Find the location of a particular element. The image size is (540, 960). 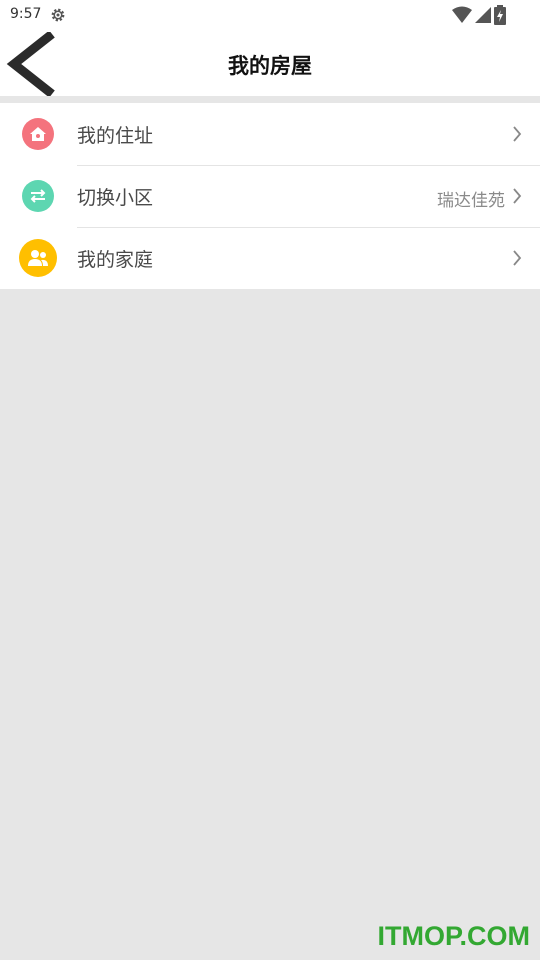

battery-charging-icon is located at coordinates (500, 15).